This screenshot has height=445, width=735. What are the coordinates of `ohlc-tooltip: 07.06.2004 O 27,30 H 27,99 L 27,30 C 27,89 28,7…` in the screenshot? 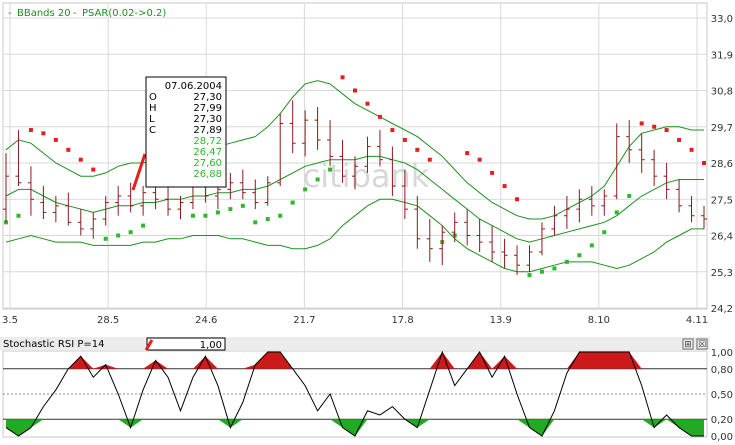 It's located at (179, 133).